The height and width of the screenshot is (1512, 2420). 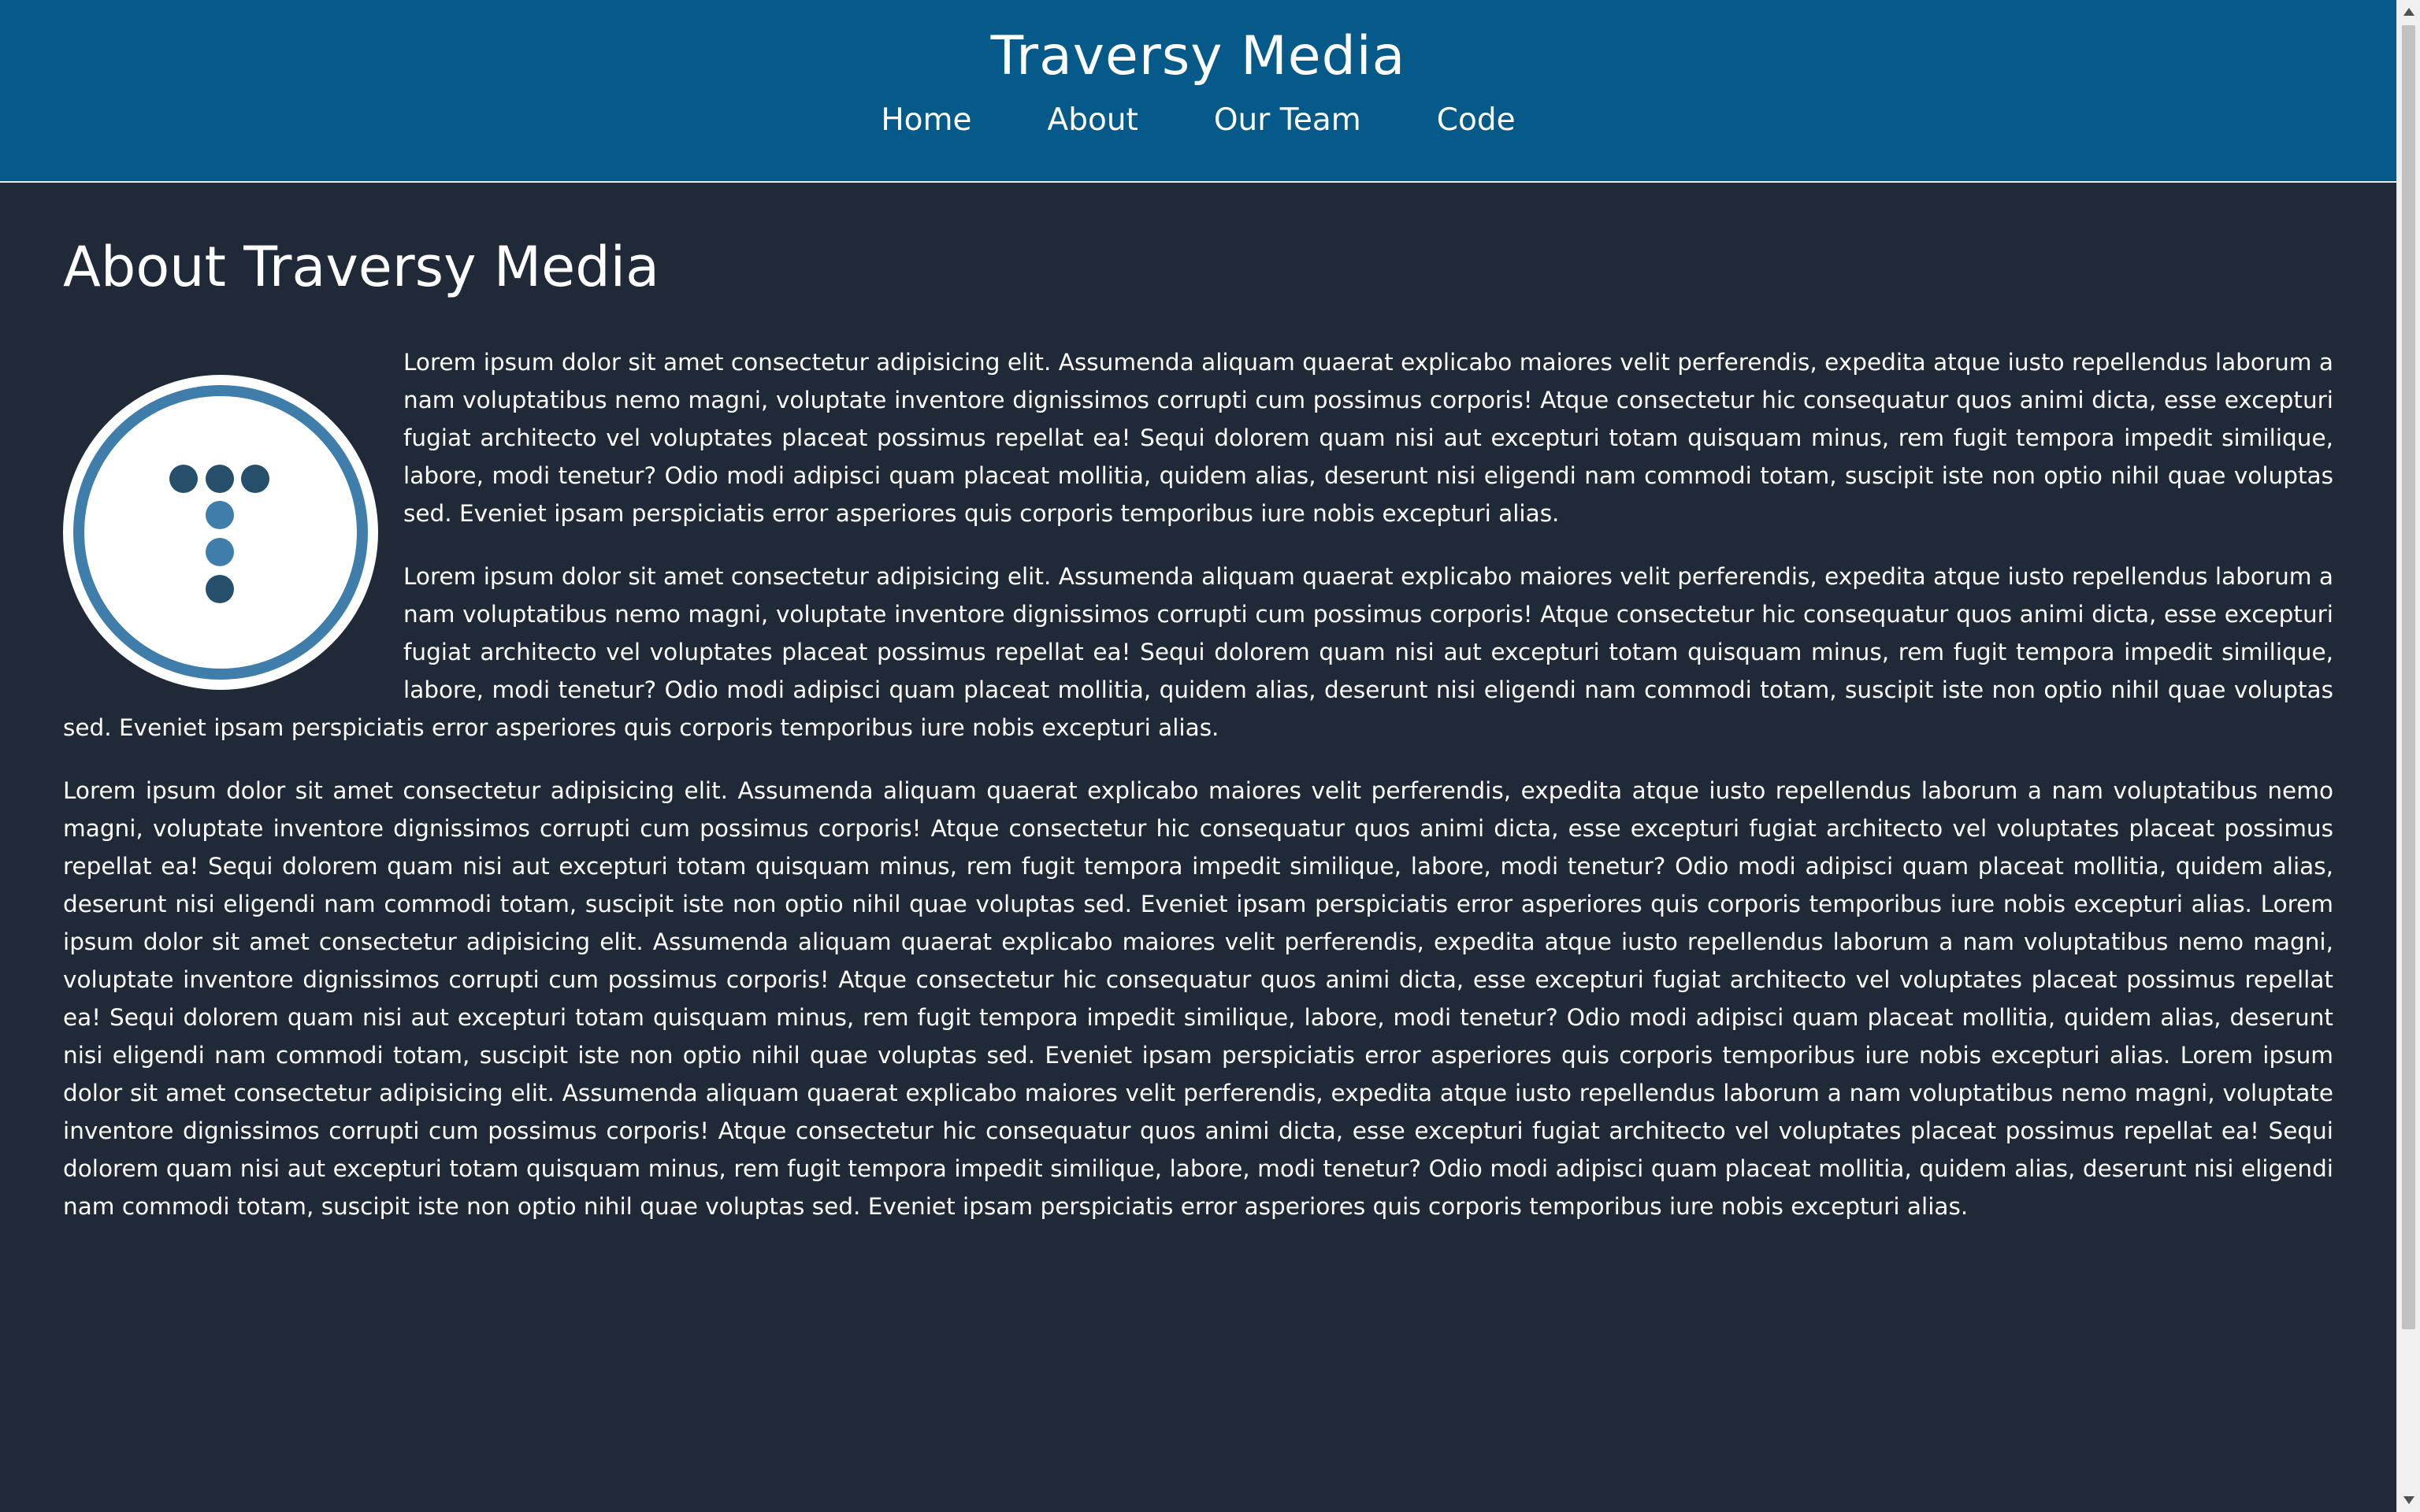 I want to click on nav-item-home: Home, so click(x=926, y=120).